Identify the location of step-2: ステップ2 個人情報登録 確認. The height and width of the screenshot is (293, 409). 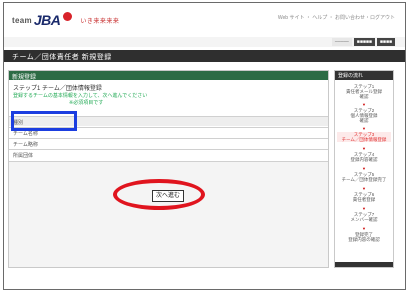
(364, 115).